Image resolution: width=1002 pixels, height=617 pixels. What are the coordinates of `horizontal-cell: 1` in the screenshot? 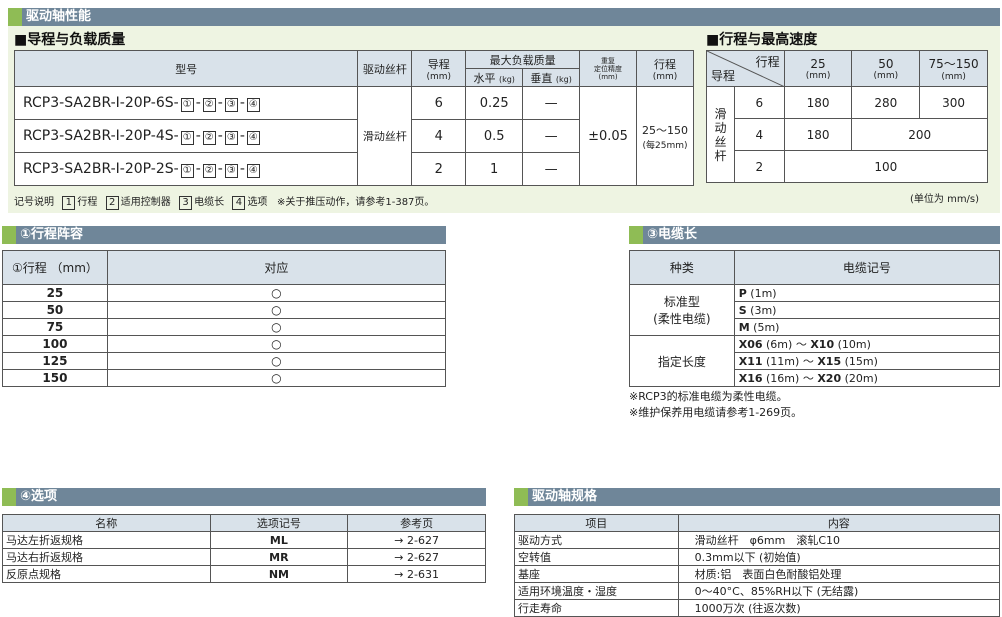 It's located at (494, 169).